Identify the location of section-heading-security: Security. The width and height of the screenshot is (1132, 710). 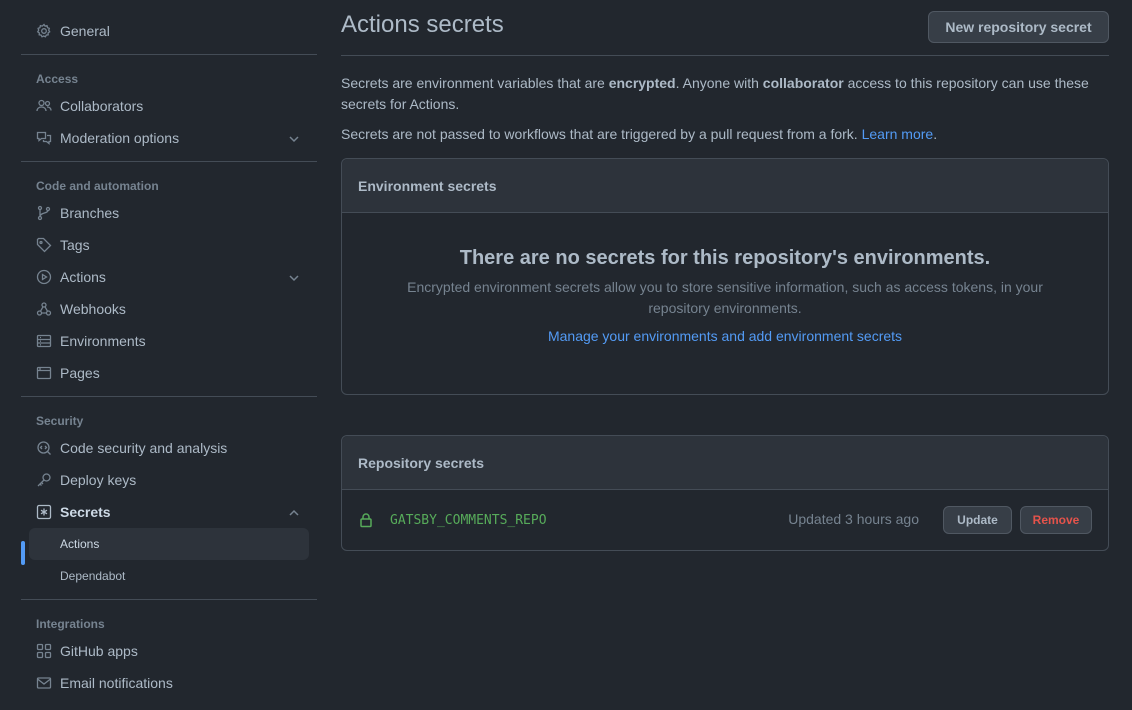
(60, 421).